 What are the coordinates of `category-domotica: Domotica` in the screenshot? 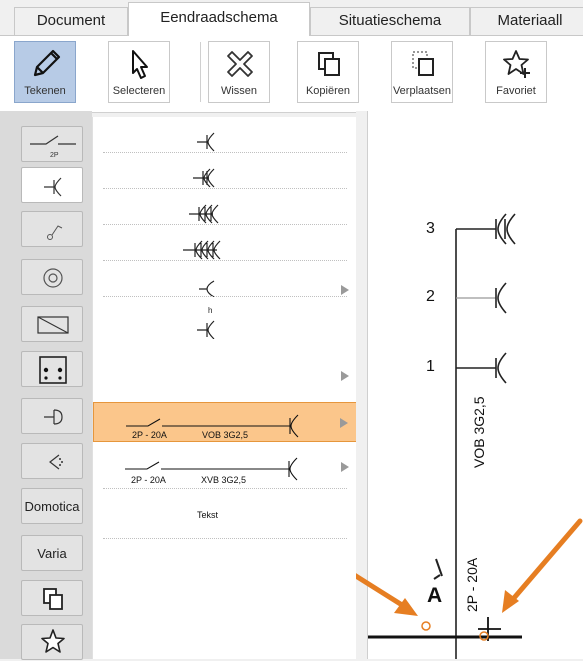 It's located at (52, 506).